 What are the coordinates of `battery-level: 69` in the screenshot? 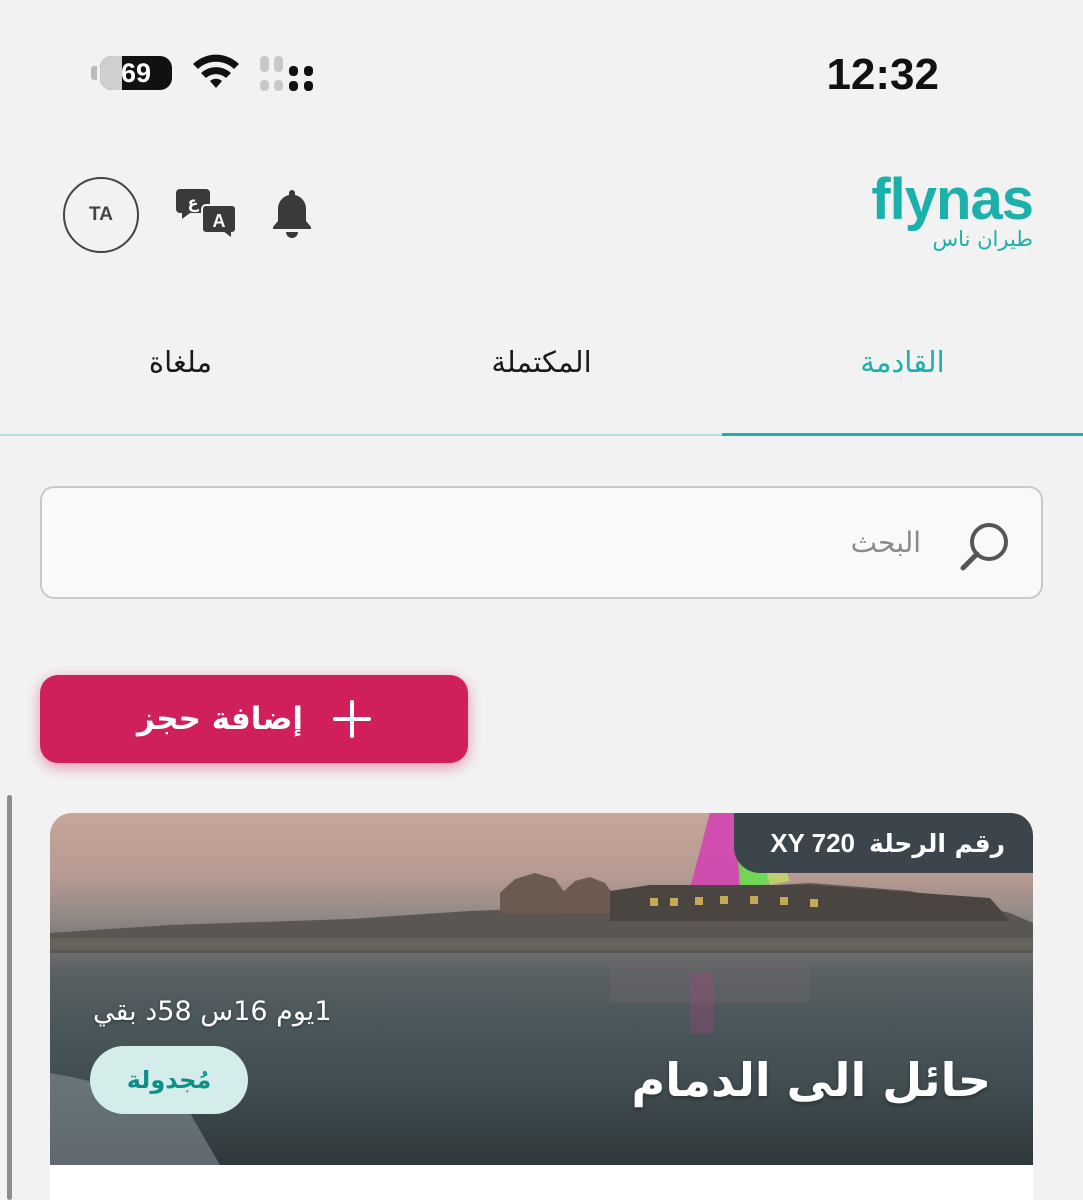 It's located at (136, 72).